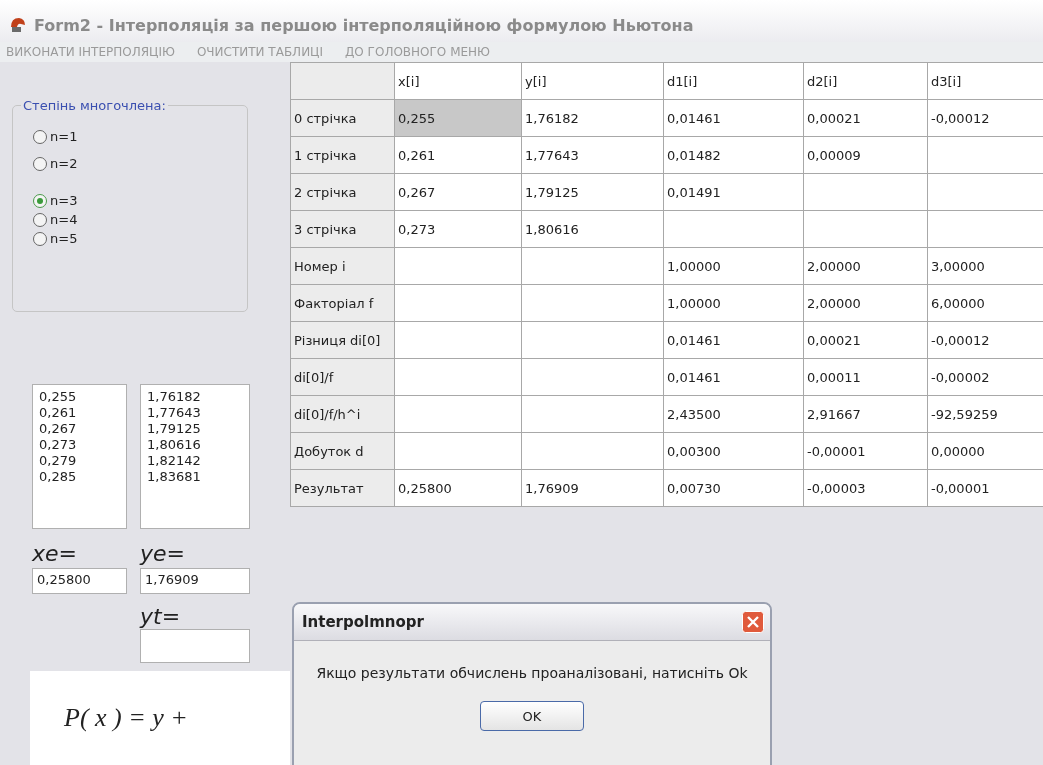  What do you see at coordinates (55, 553) in the screenshot?
I see `xe-label: xe=` at bounding box center [55, 553].